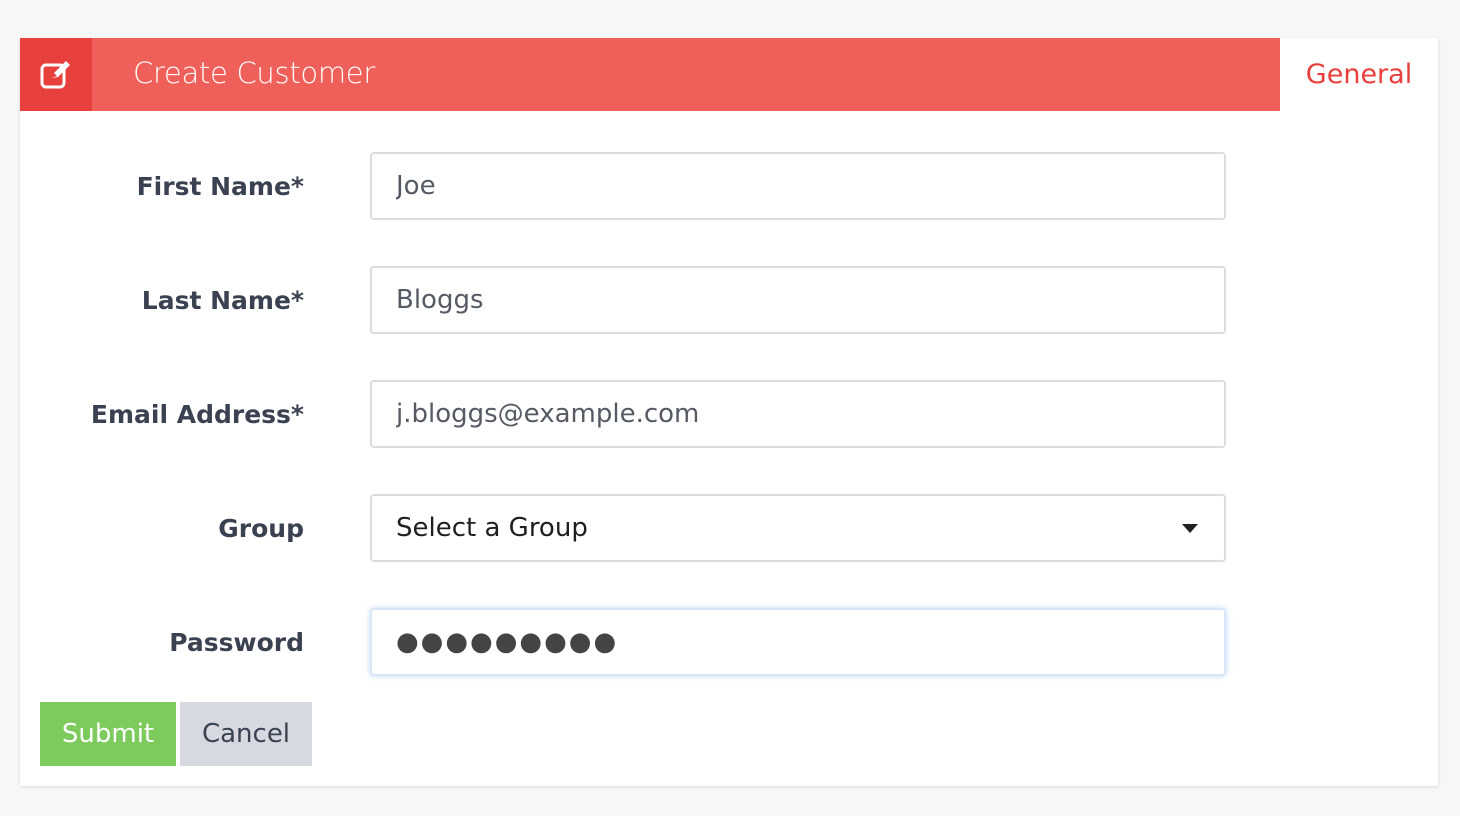  I want to click on caret-down-icon, so click(1190, 528).